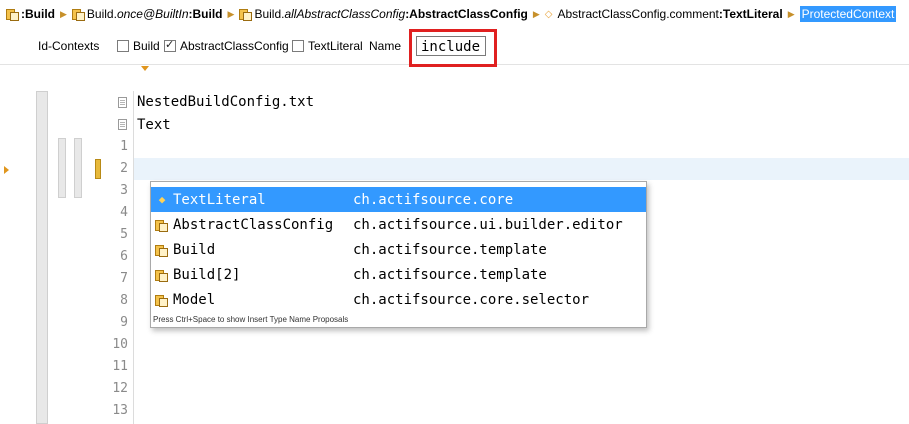  Describe the element at coordinates (120, 366) in the screenshot. I see `line-number: 11` at that location.